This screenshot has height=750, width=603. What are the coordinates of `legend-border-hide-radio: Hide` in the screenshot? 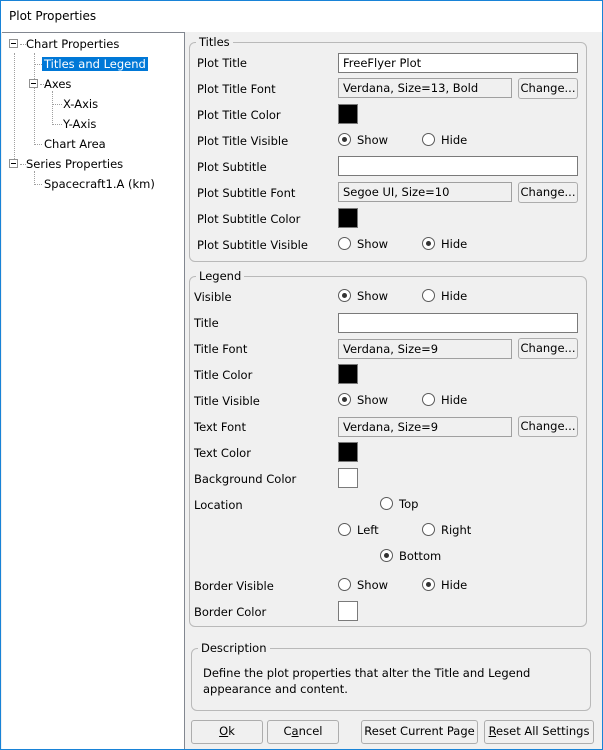 It's located at (444, 585).